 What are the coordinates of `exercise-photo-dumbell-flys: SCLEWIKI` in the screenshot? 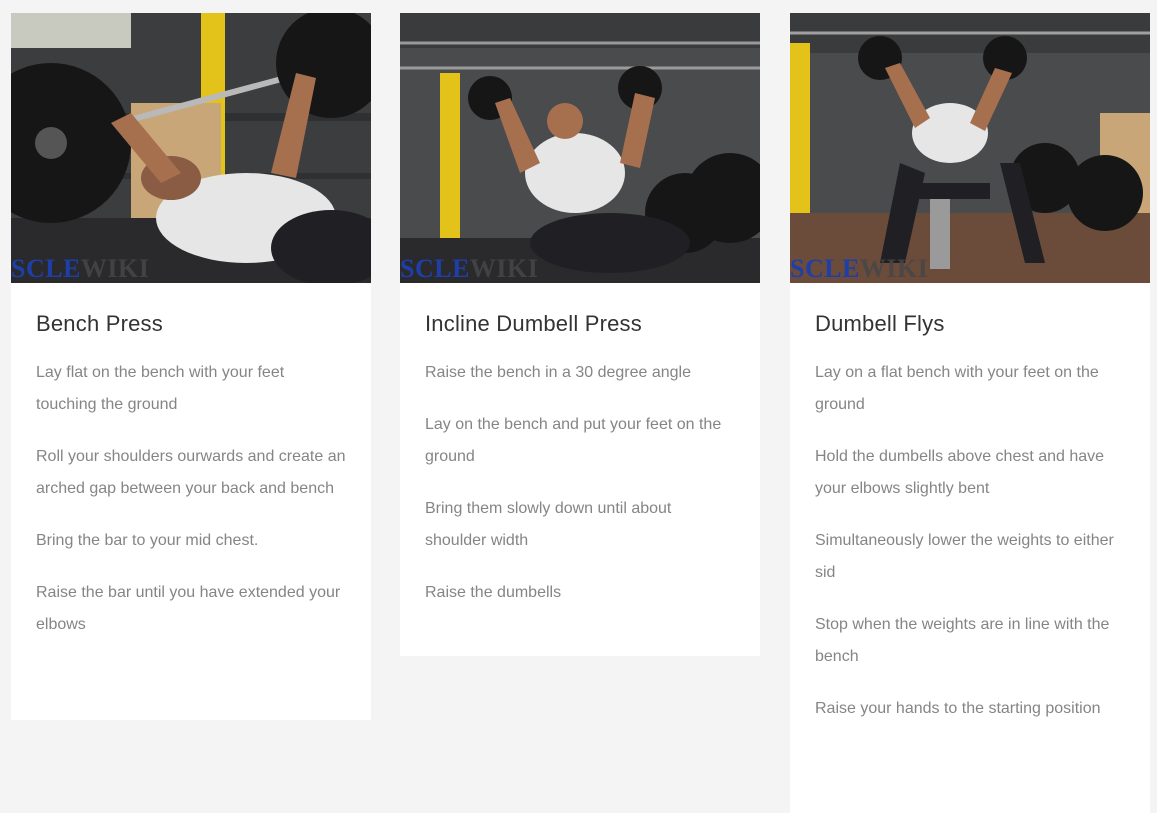 It's located at (970, 148).